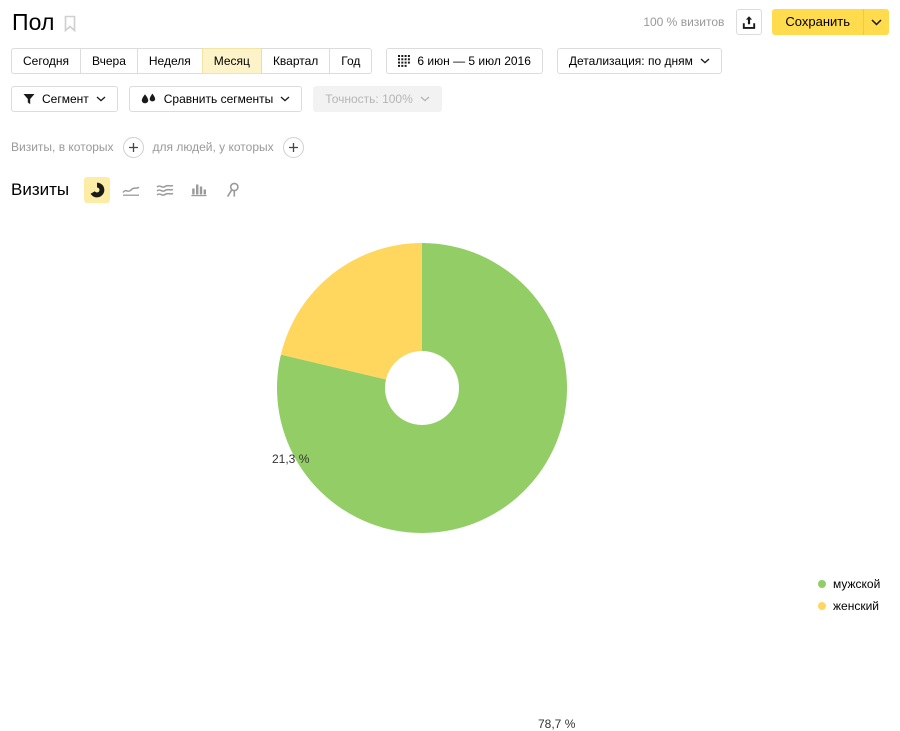 This screenshot has height=731, width=900. What do you see at coordinates (29, 99) in the screenshot?
I see `funnel-icon` at bounding box center [29, 99].